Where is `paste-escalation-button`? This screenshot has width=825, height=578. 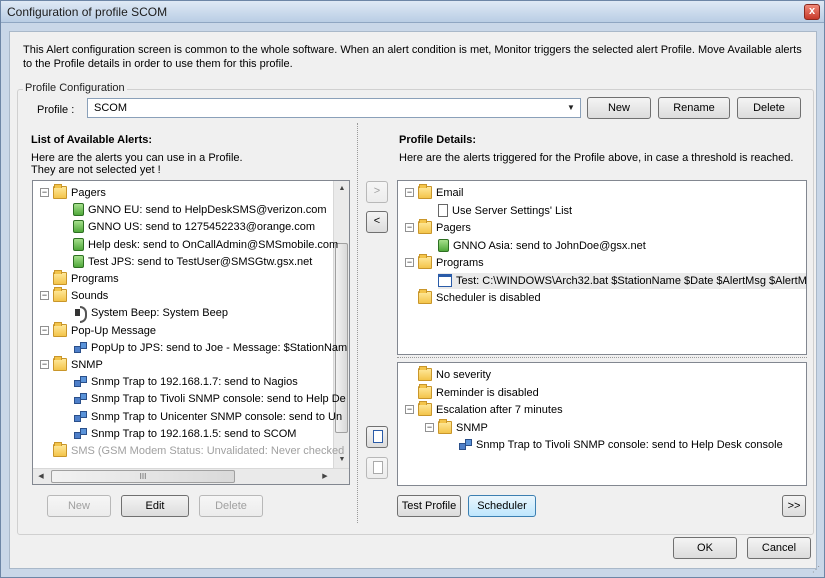 paste-escalation-button is located at coordinates (377, 468).